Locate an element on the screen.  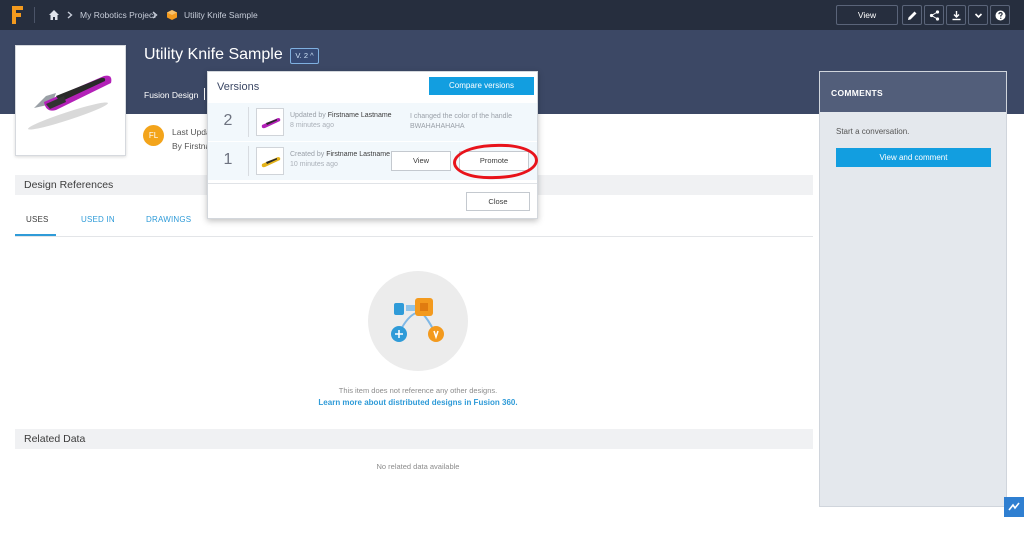
version-time: 10 minutes ago is located at coordinates (314, 164).